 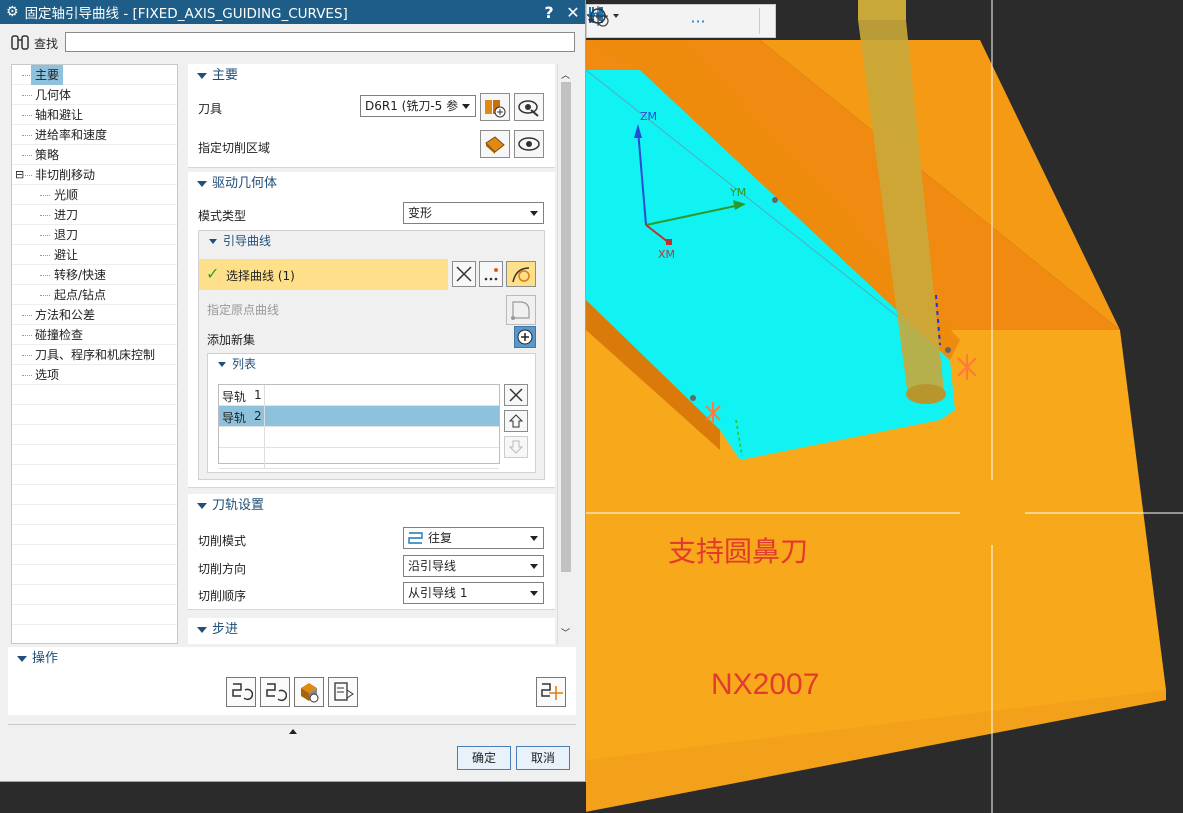 What do you see at coordinates (47, 375) in the screenshot?
I see `tree-item-label: 选项` at bounding box center [47, 375].